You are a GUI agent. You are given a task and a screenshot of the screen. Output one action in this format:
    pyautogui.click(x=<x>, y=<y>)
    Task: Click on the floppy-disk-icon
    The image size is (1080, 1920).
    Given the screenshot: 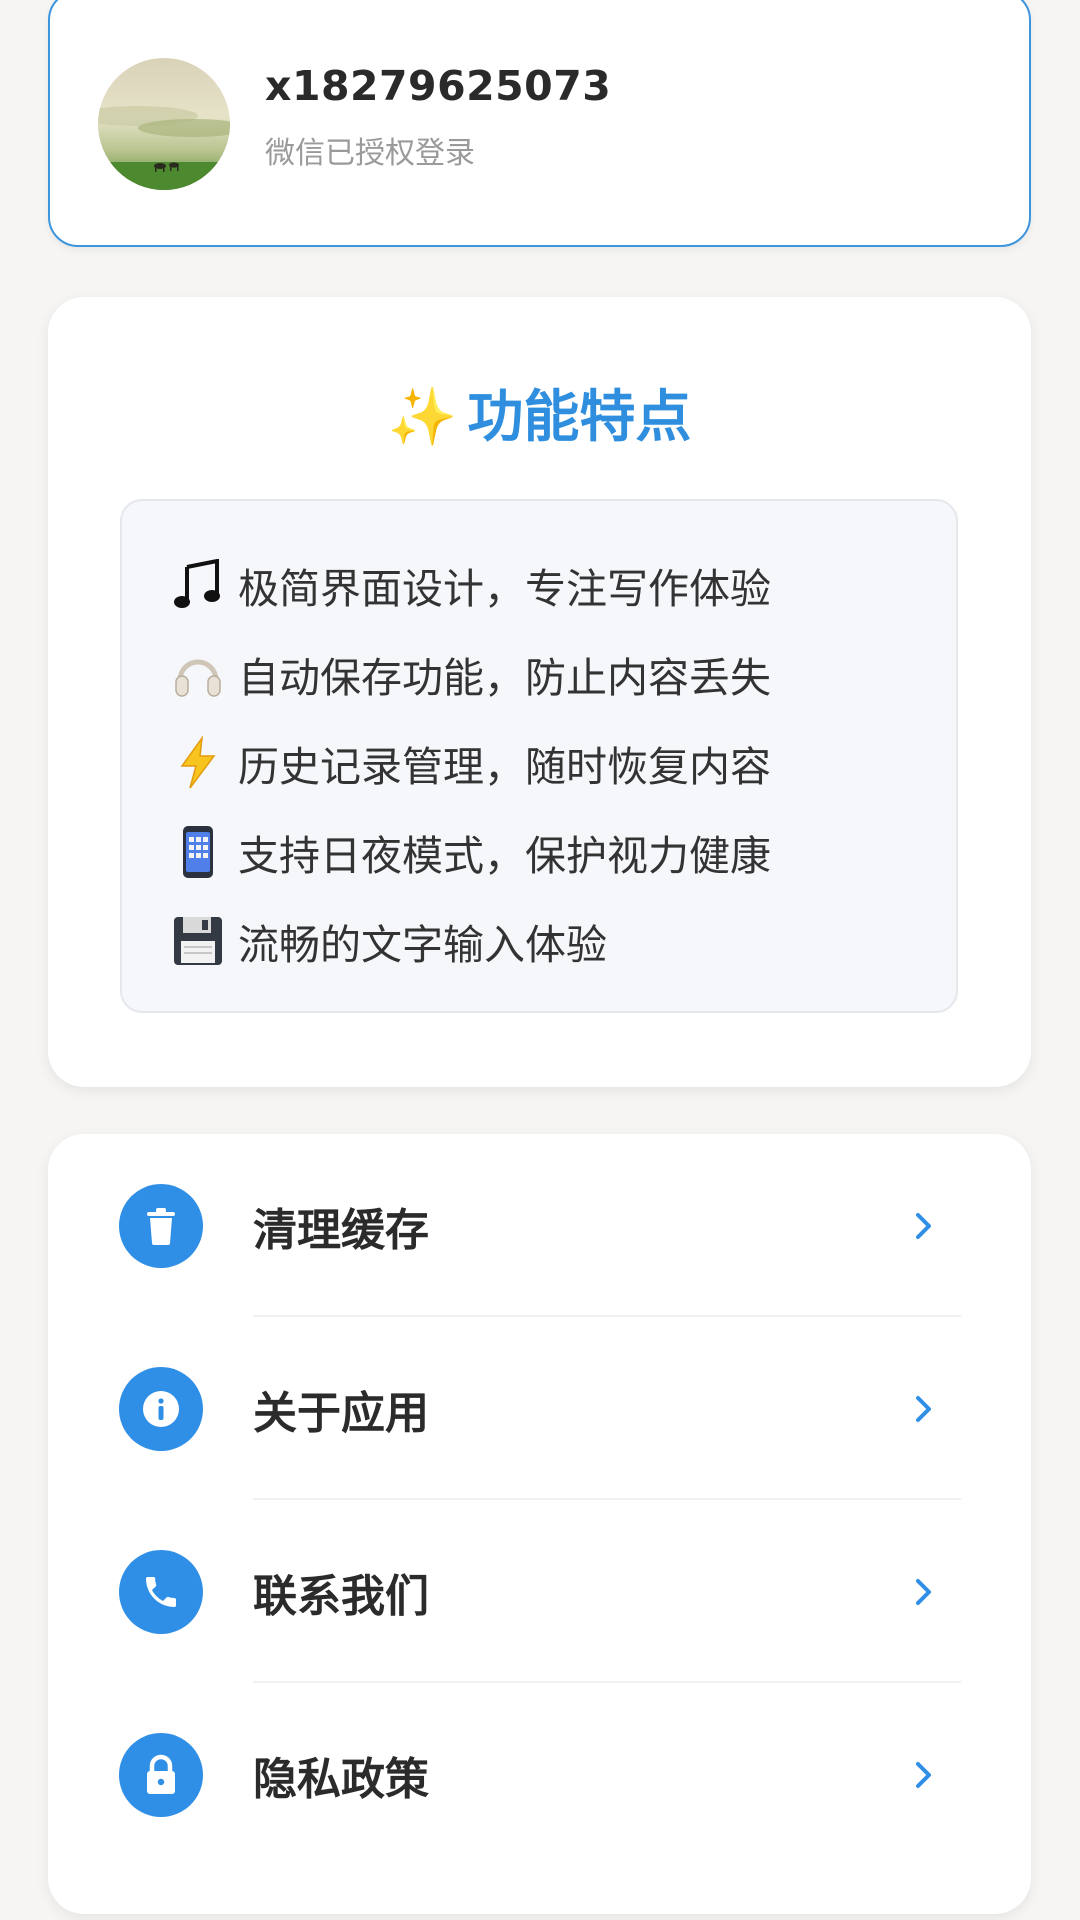 What is the action you would take?
    pyautogui.click(x=198, y=941)
    